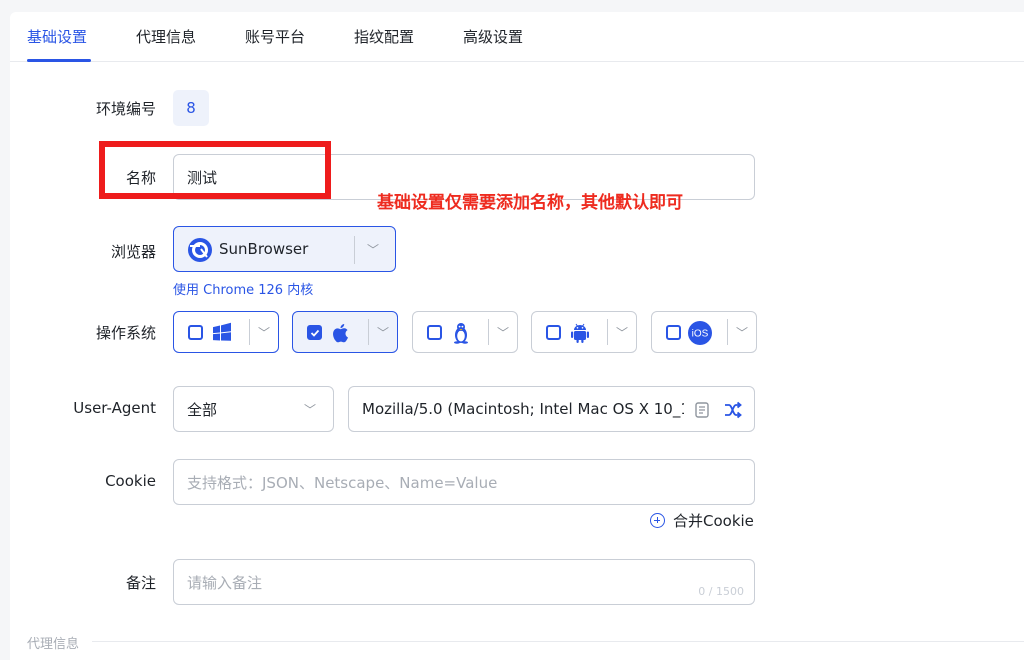 The height and width of the screenshot is (660, 1024). Describe the element at coordinates (215, 170) in the screenshot. I see `annotation-highlight-box` at that location.